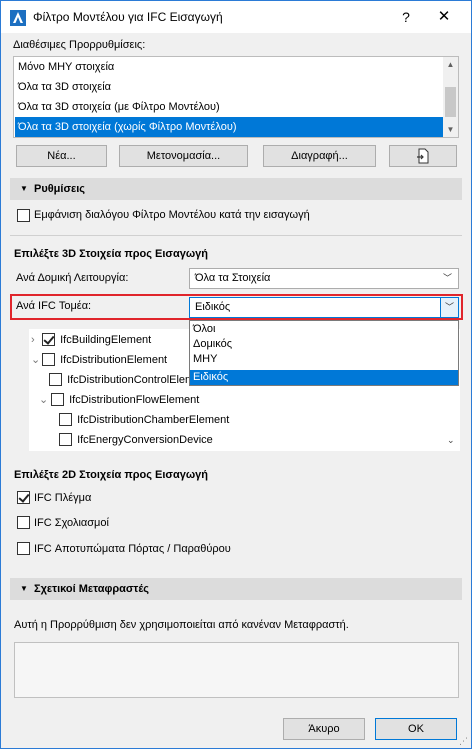 This screenshot has height=749, width=472. Describe the element at coordinates (406, 17) in the screenshot. I see `help-button: ?` at that location.